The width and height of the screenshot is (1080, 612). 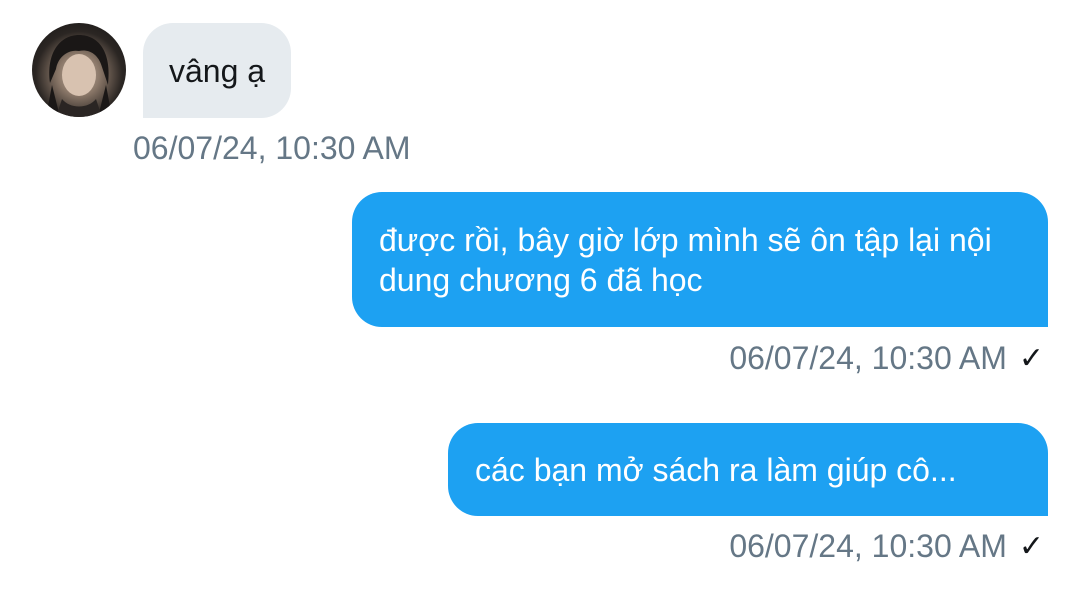 What do you see at coordinates (79, 76) in the screenshot?
I see `avatar-image` at bounding box center [79, 76].